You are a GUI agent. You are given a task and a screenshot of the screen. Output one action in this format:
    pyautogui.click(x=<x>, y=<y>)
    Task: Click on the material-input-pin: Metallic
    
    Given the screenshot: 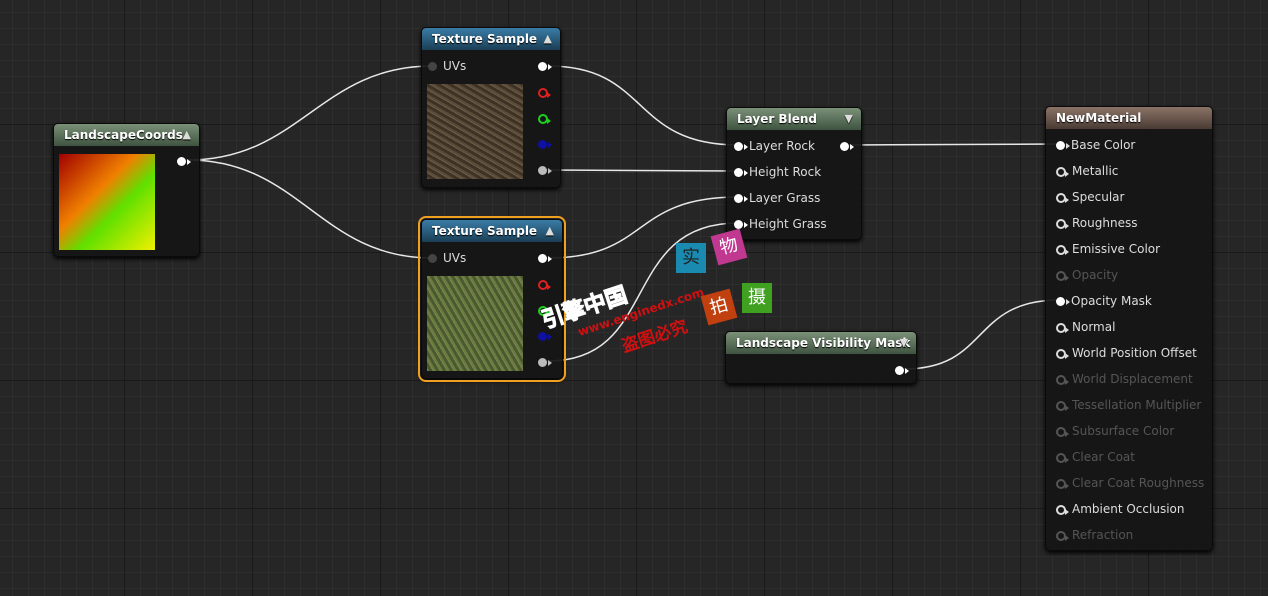 What is the action you would take?
    pyautogui.click(x=1087, y=171)
    